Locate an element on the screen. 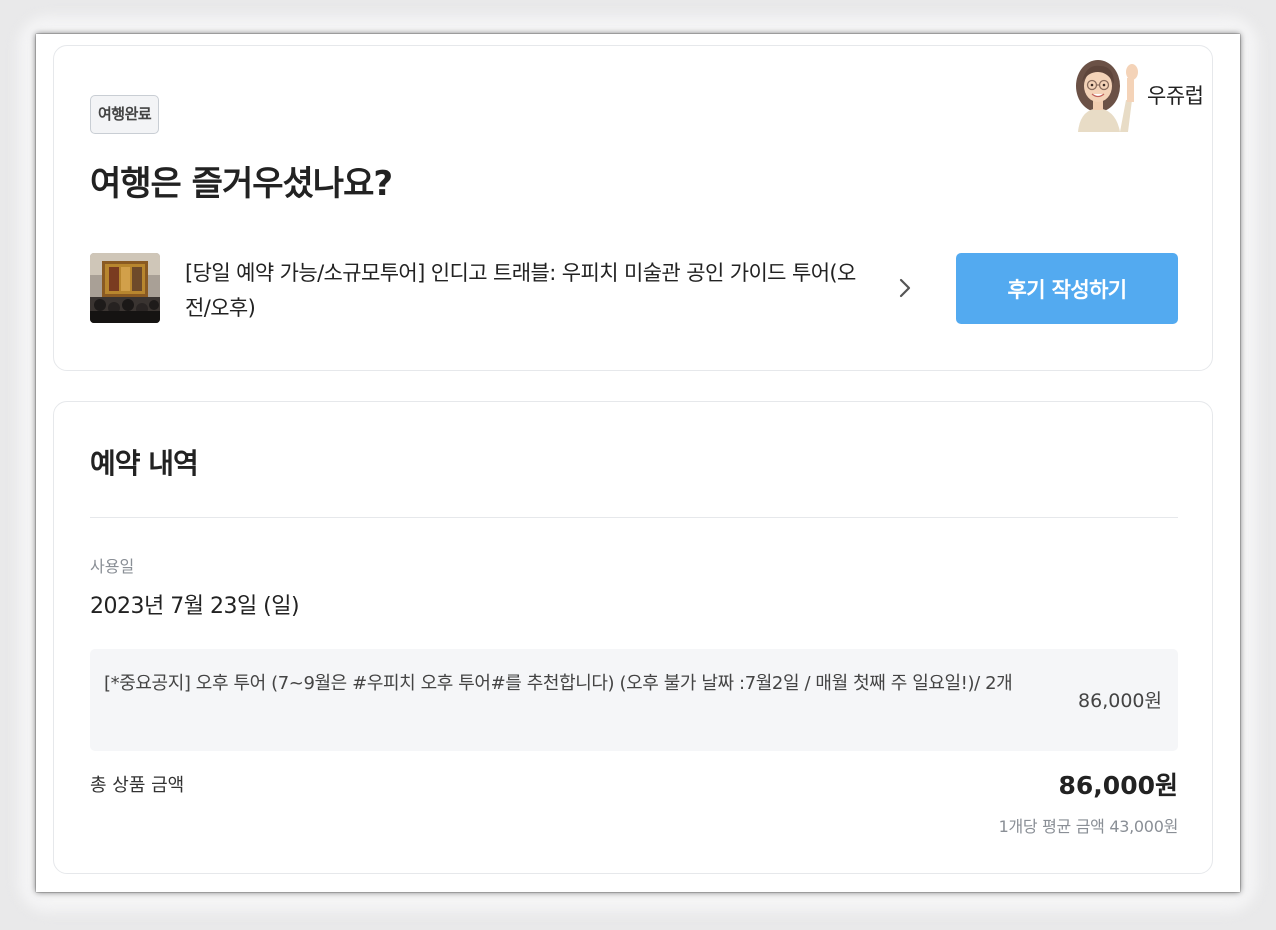 The height and width of the screenshot is (930, 1276). section-title: 예약 내역 is located at coordinates (144, 463).